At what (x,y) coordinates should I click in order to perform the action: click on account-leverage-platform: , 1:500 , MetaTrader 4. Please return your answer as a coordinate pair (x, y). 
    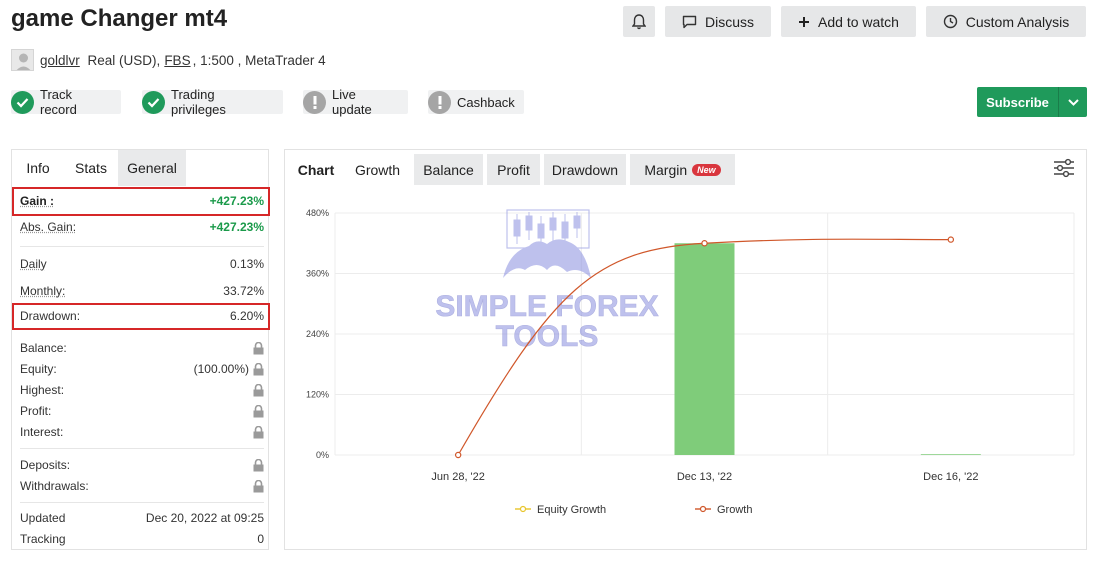
    Looking at the image, I should click on (259, 60).